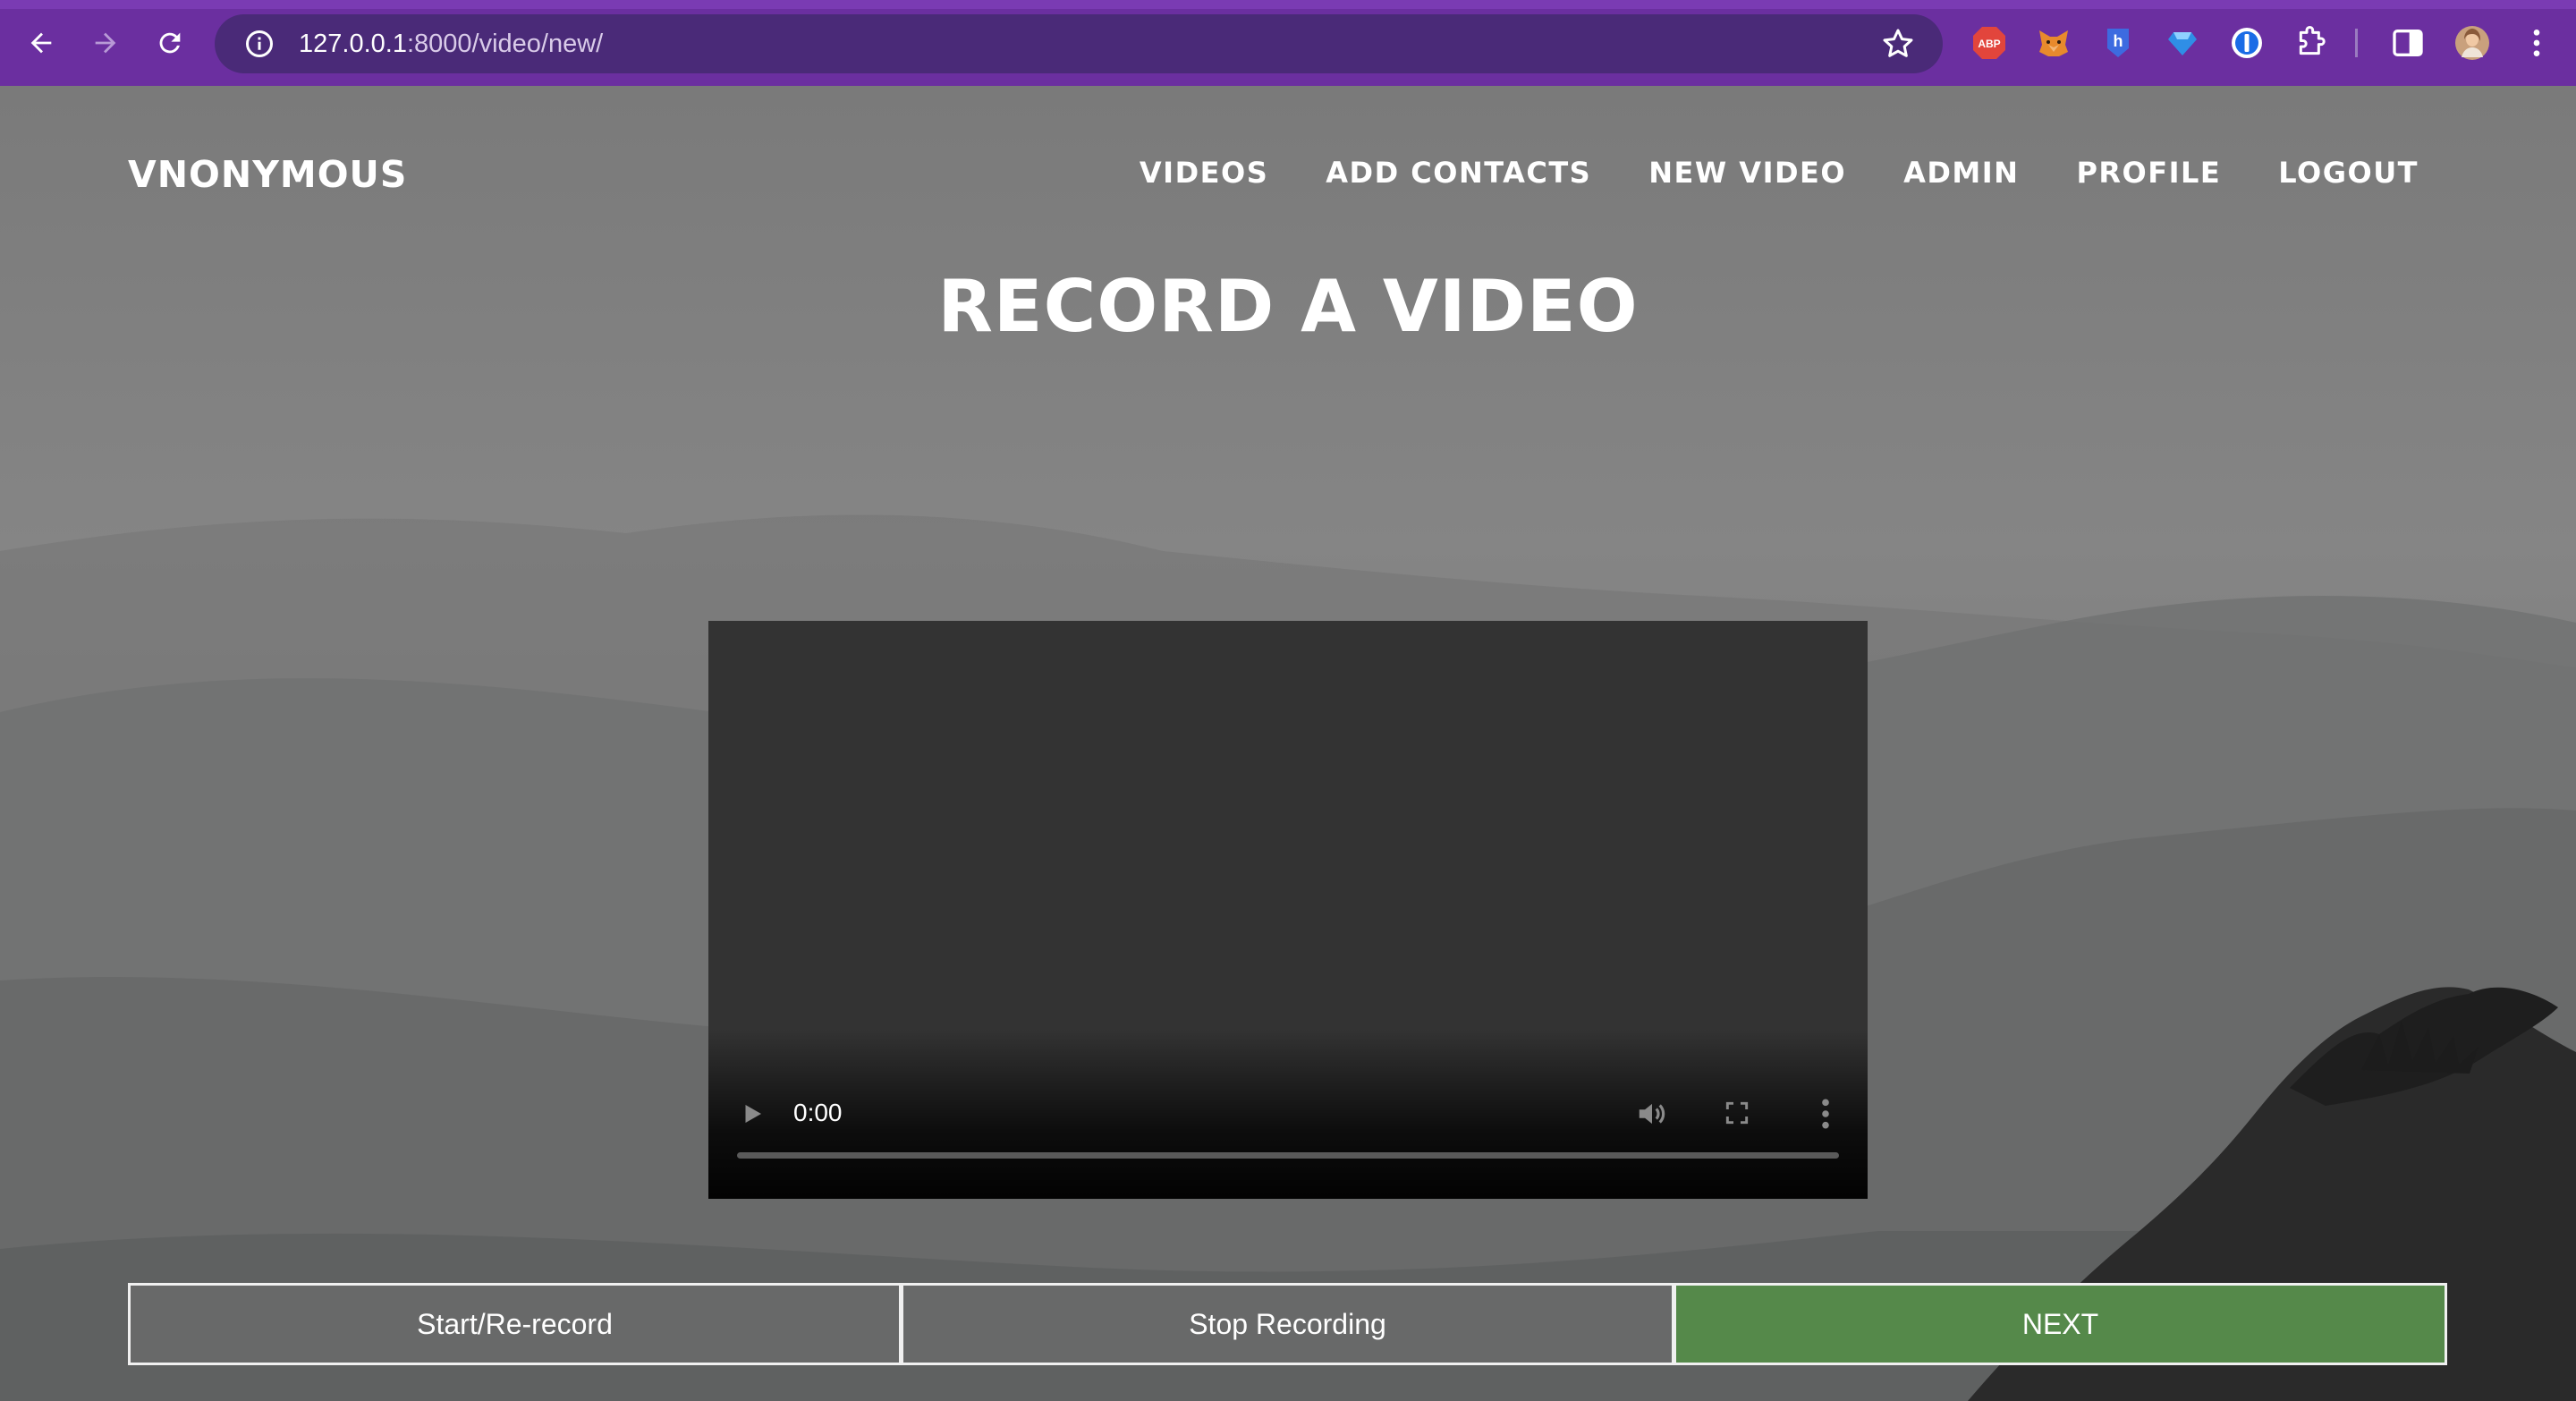  I want to click on forward-icon, so click(105, 43).